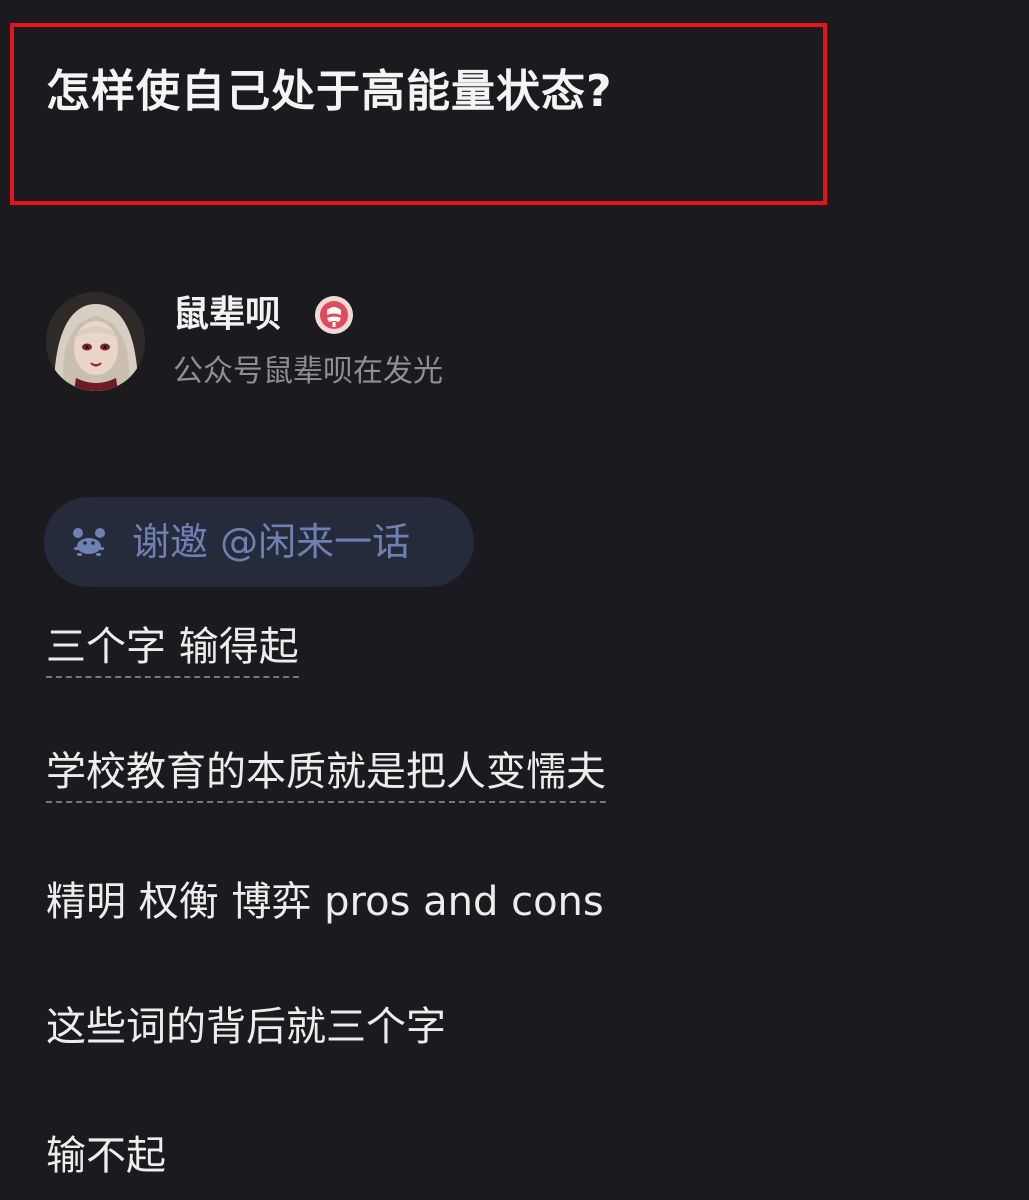  What do you see at coordinates (334, 315) in the screenshot?
I see `verified-badge-icon` at bounding box center [334, 315].